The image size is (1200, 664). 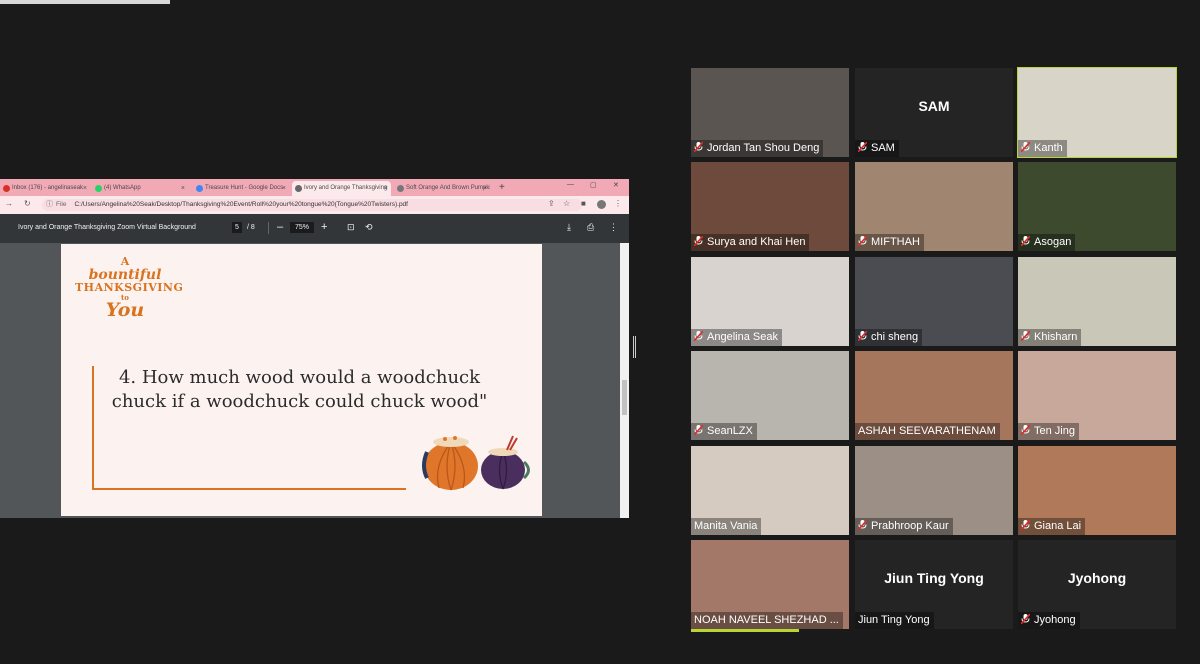 I want to click on participant-name-label: MIFTHAH, so click(x=889, y=242).